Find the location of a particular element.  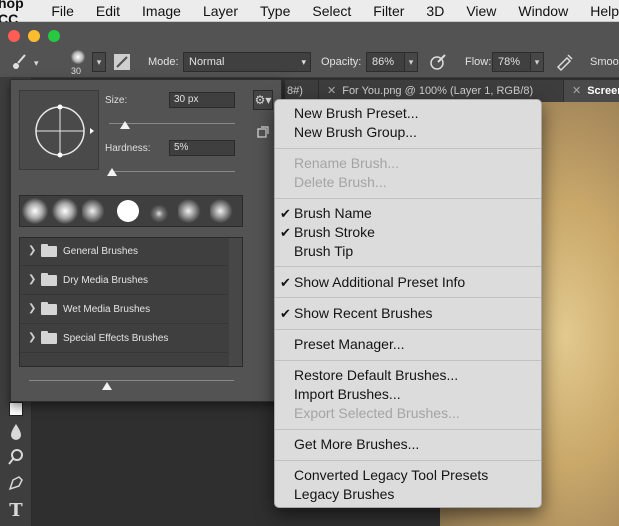

menu-layer: Layer is located at coordinates (220, 11).